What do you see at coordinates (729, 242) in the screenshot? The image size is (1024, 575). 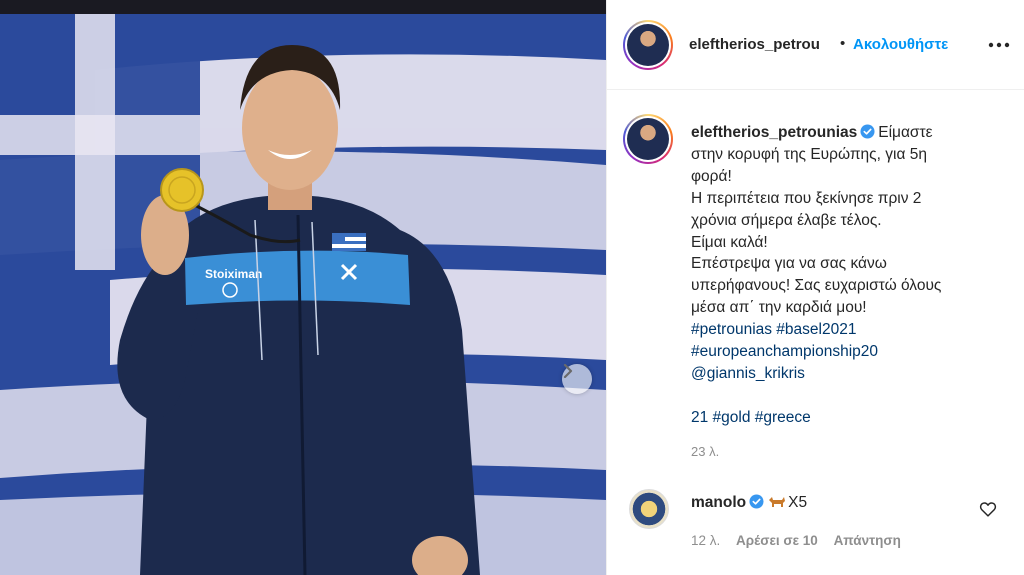 I see `caption-line: Είμαι καλά!` at bounding box center [729, 242].